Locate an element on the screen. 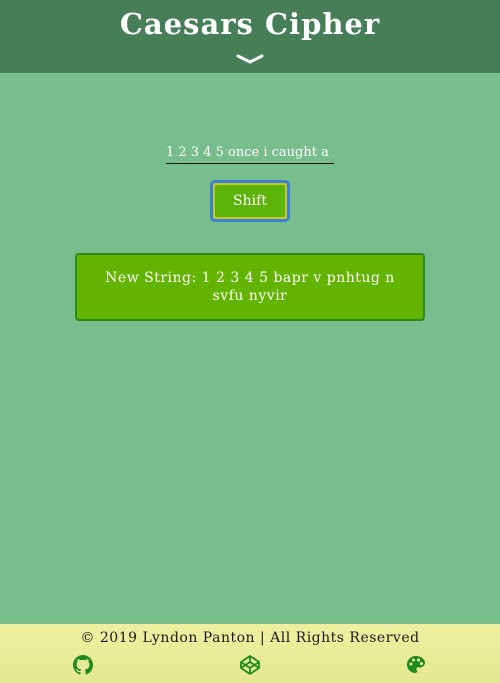 The width and height of the screenshot is (500, 683). shift-button-label: Shift is located at coordinates (250, 201).